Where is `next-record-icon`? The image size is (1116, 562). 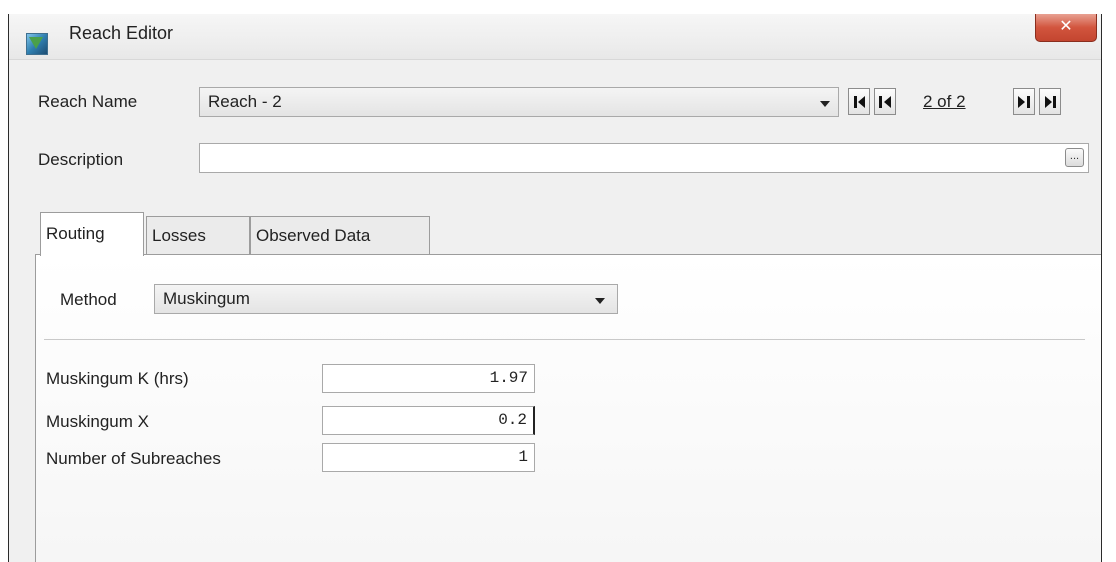
next-record-icon is located at coordinates (1024, 101).